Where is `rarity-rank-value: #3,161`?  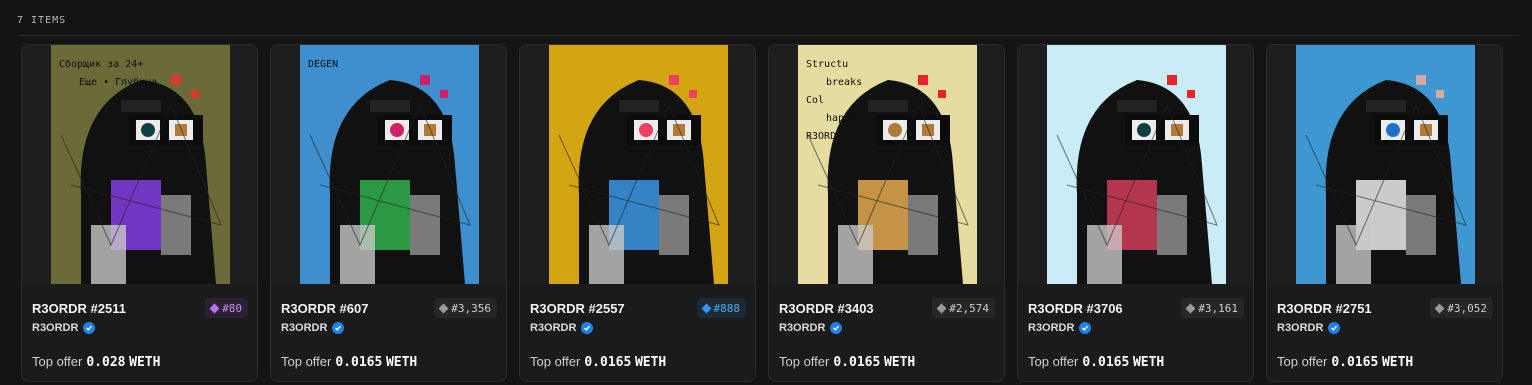 rarity-rank-value: #3,161 is located at coordinates (1218, 308).